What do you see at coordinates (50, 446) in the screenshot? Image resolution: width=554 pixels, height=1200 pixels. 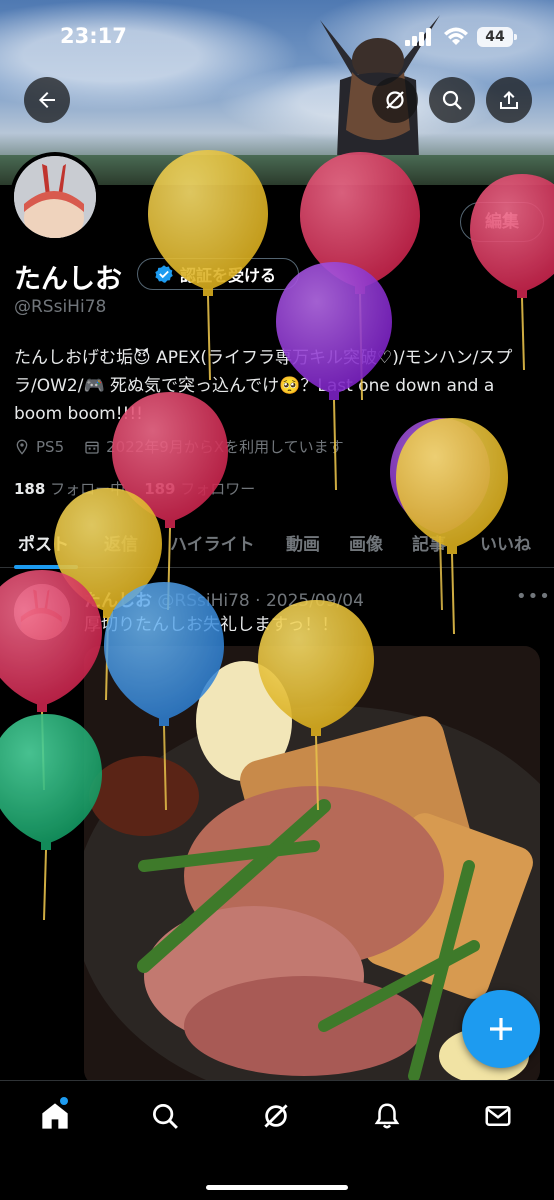 I see `profile-location: PS5` at bounding box center [50, 446].